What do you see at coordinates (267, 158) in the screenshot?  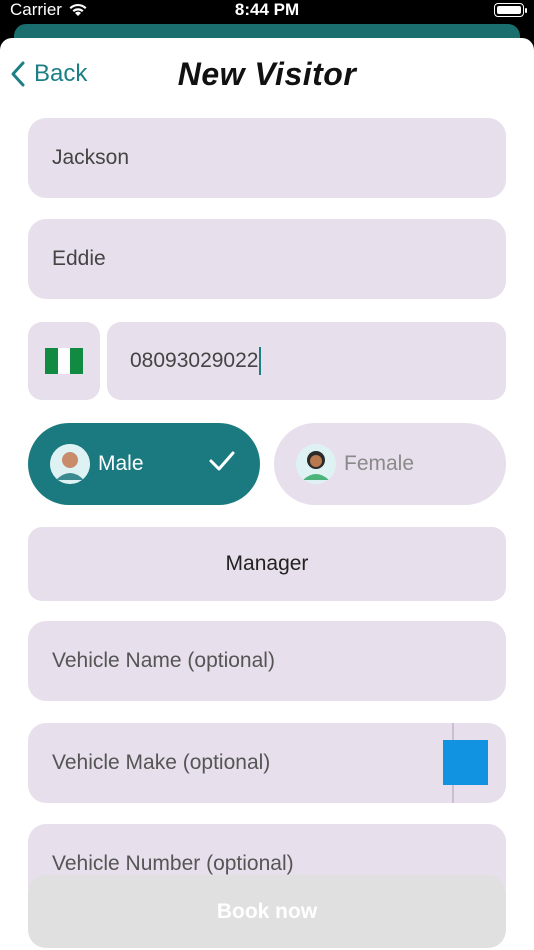 I see `last-name-field: Jackson` at bounding box center [267, 158].